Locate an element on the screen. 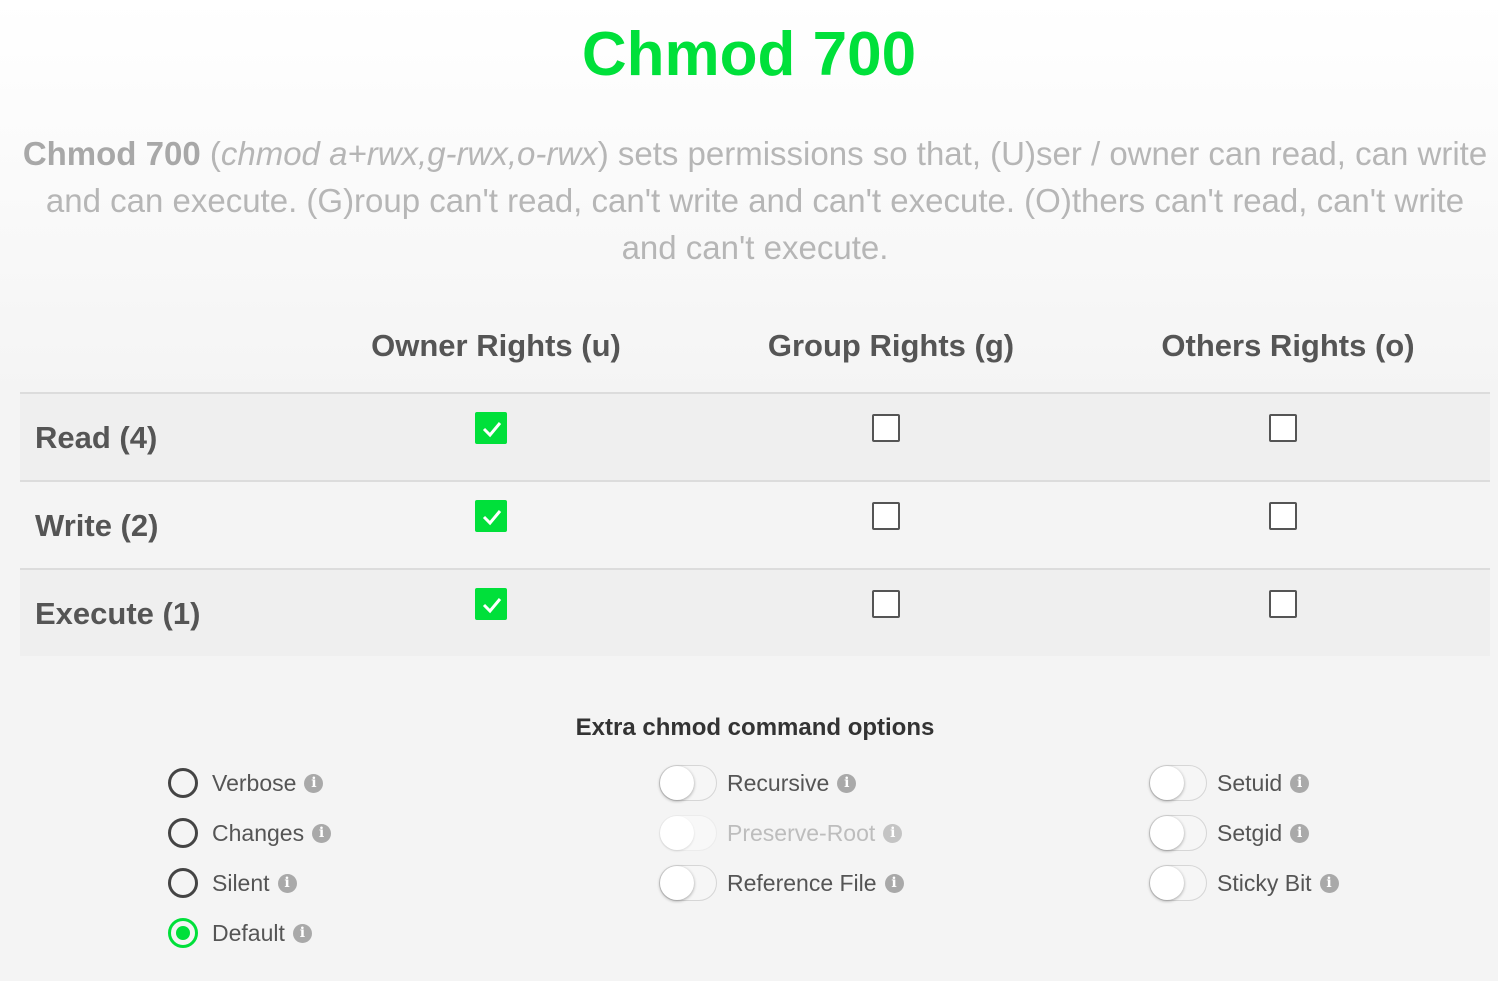 The height and width of the screenshot is (981, 1498). description-command: chmod a+rwx,g-rwx,o-rwx is located at coordinates (409, 153).